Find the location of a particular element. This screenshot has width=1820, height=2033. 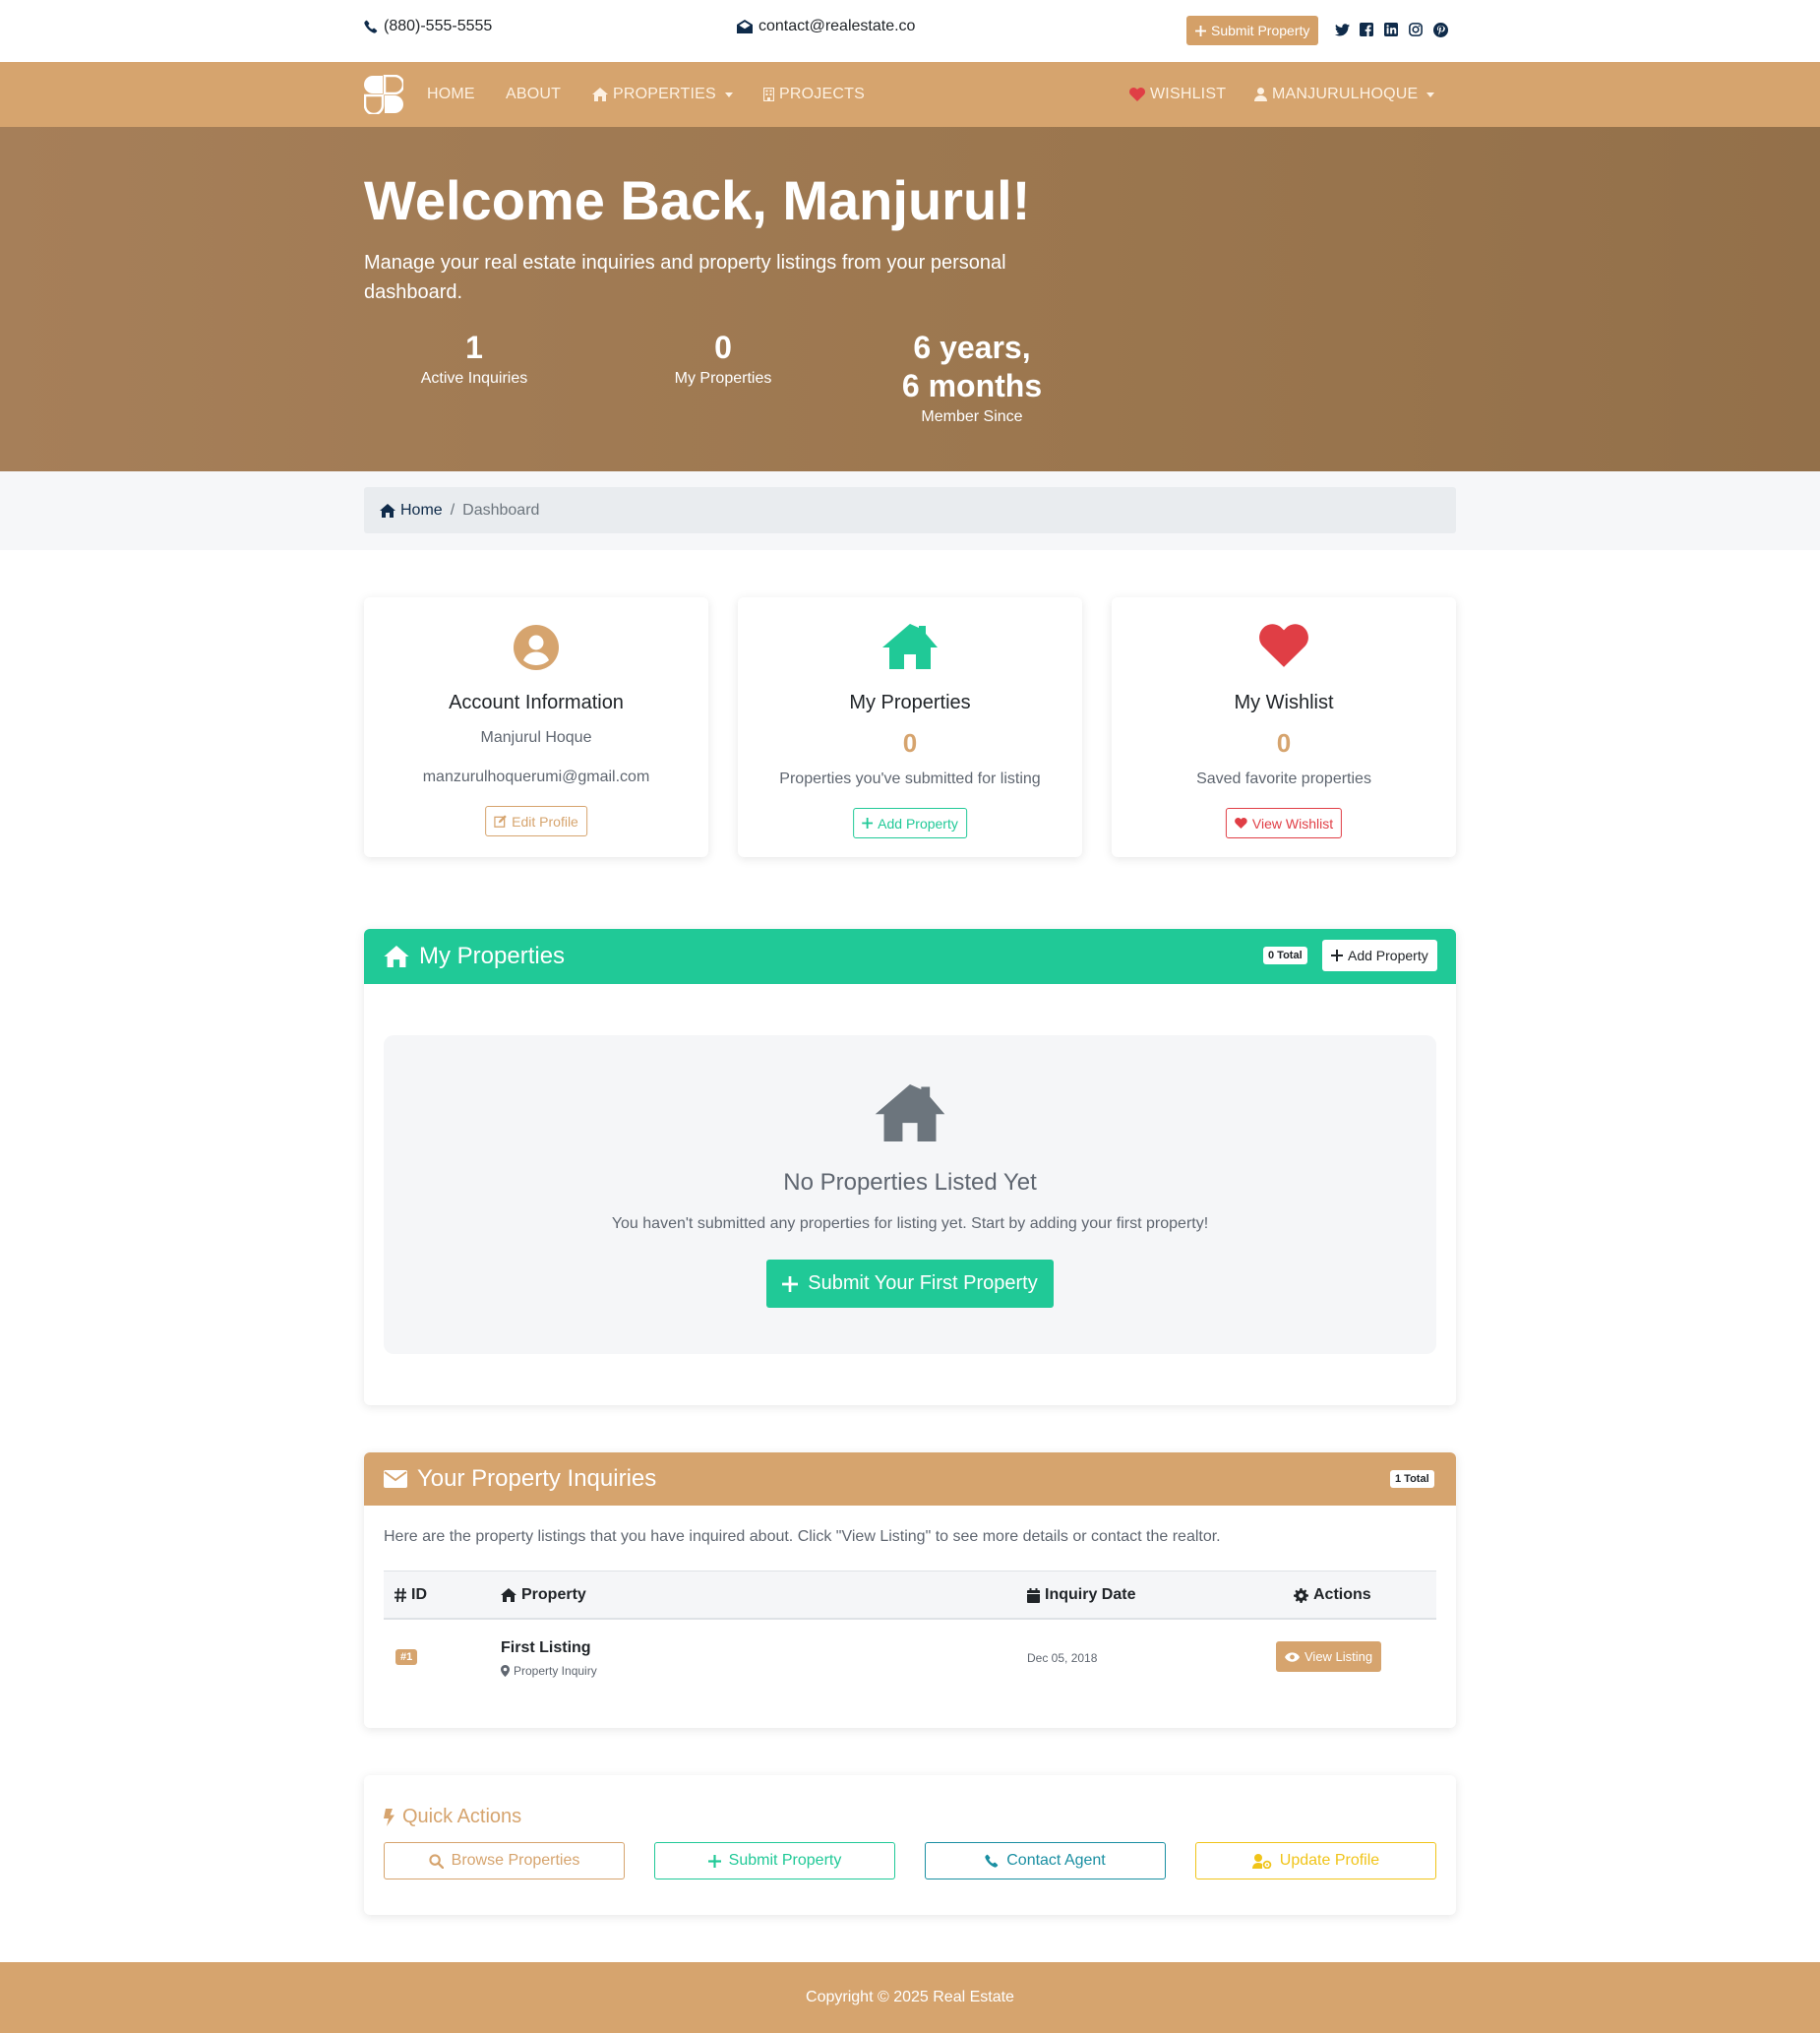

nav-user-label: MANJURULHOQUE is located at coordinates (1345, 94).